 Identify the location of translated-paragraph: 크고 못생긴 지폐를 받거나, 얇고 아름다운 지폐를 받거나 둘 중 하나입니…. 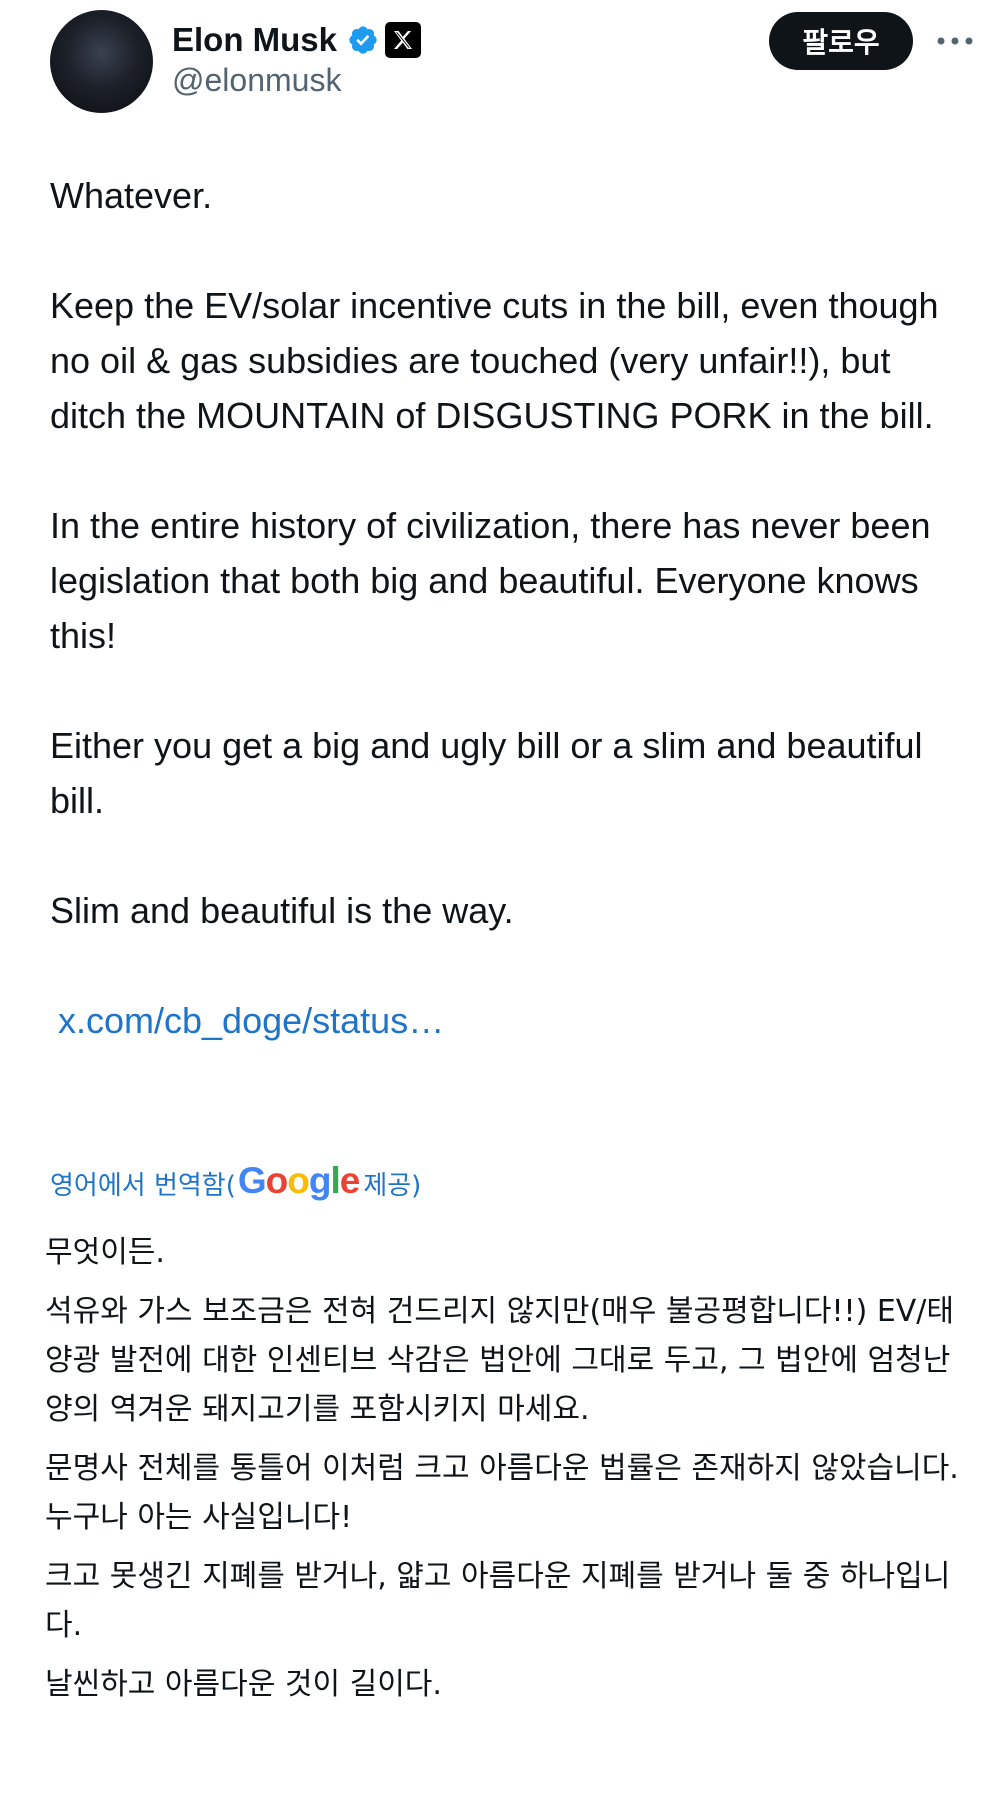
(498, 1601).